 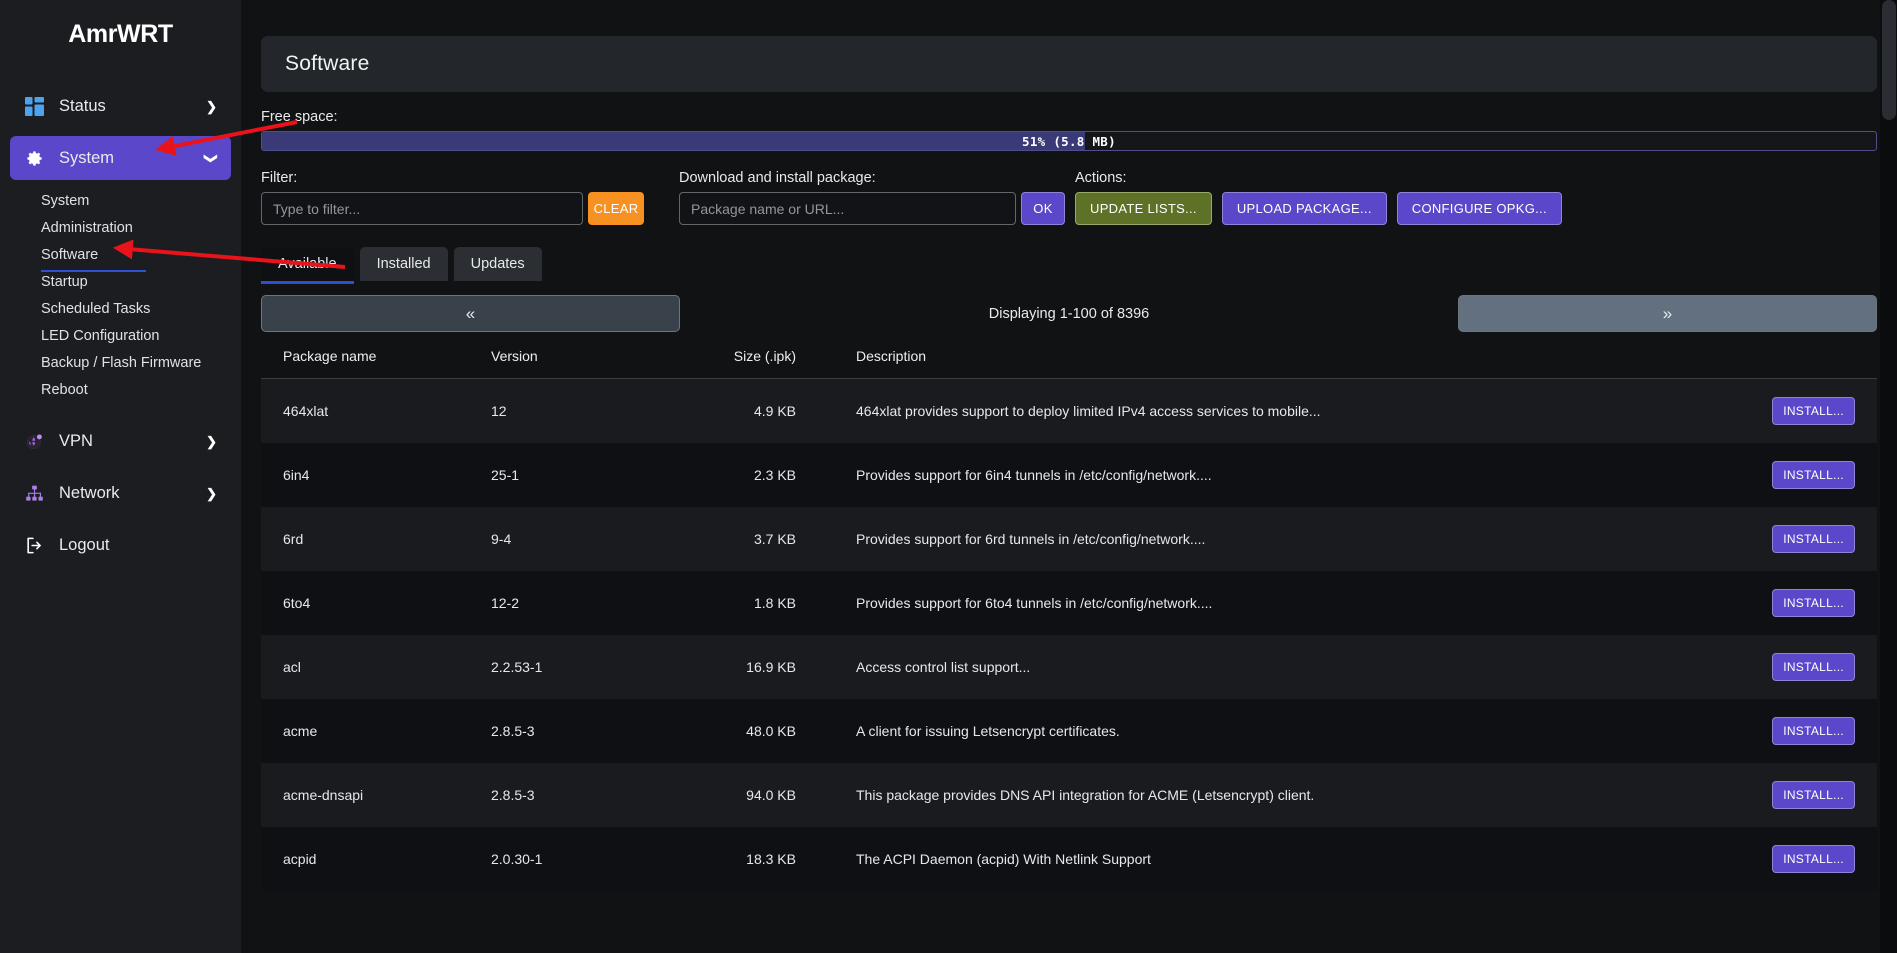 I want to click on cell-version: 25-1, so click(x=505, y=474).